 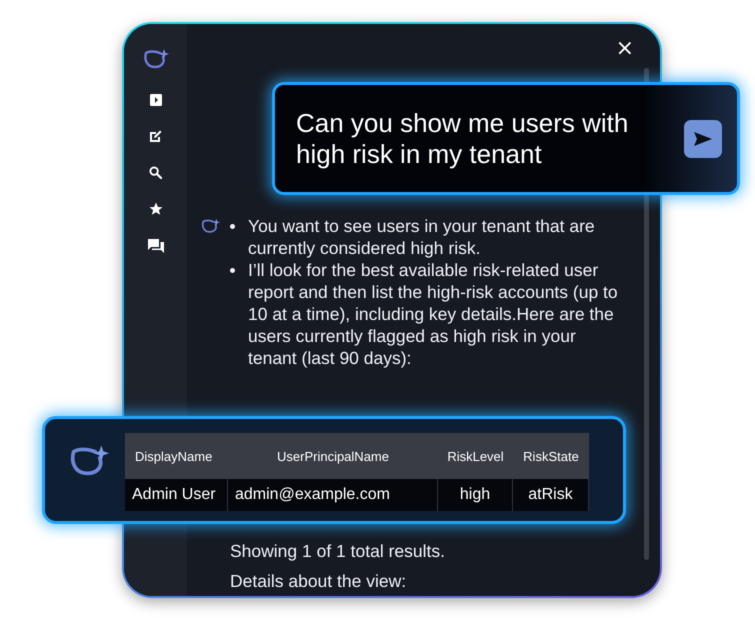 I want to click on search-icon, so click(x=155, y=172).